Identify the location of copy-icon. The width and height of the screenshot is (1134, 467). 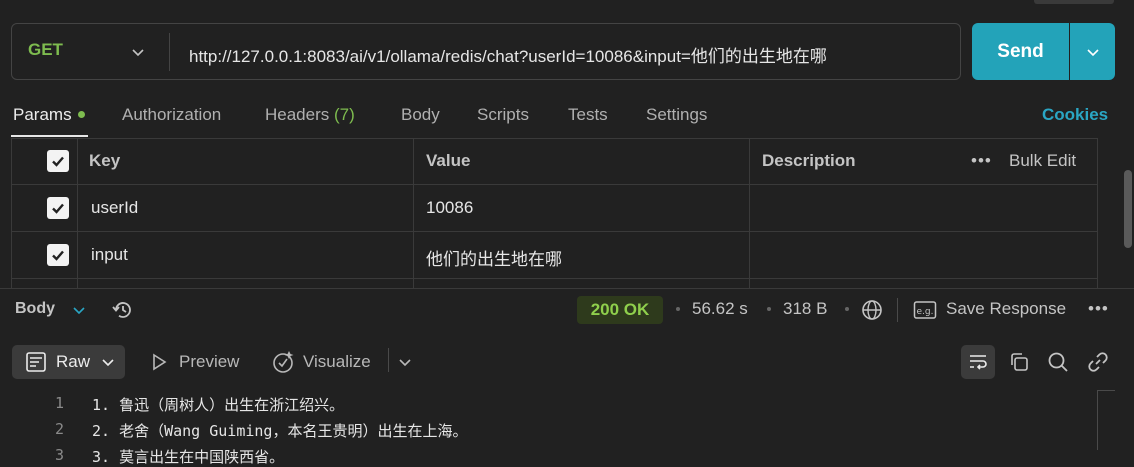
(1019, 362).